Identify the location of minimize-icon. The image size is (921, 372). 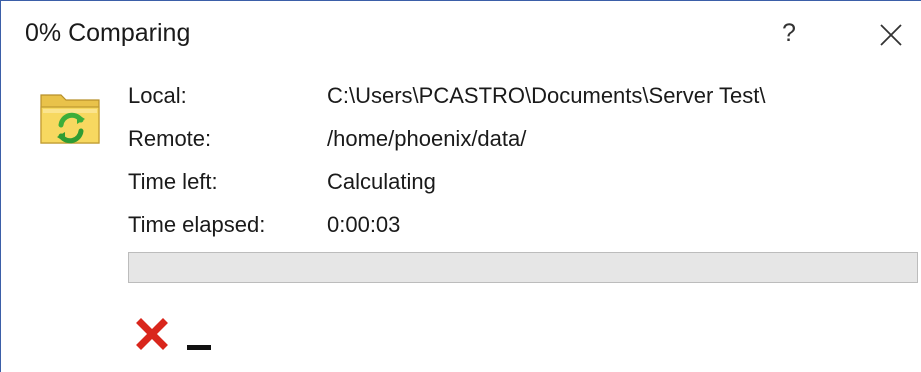
(199, 347).